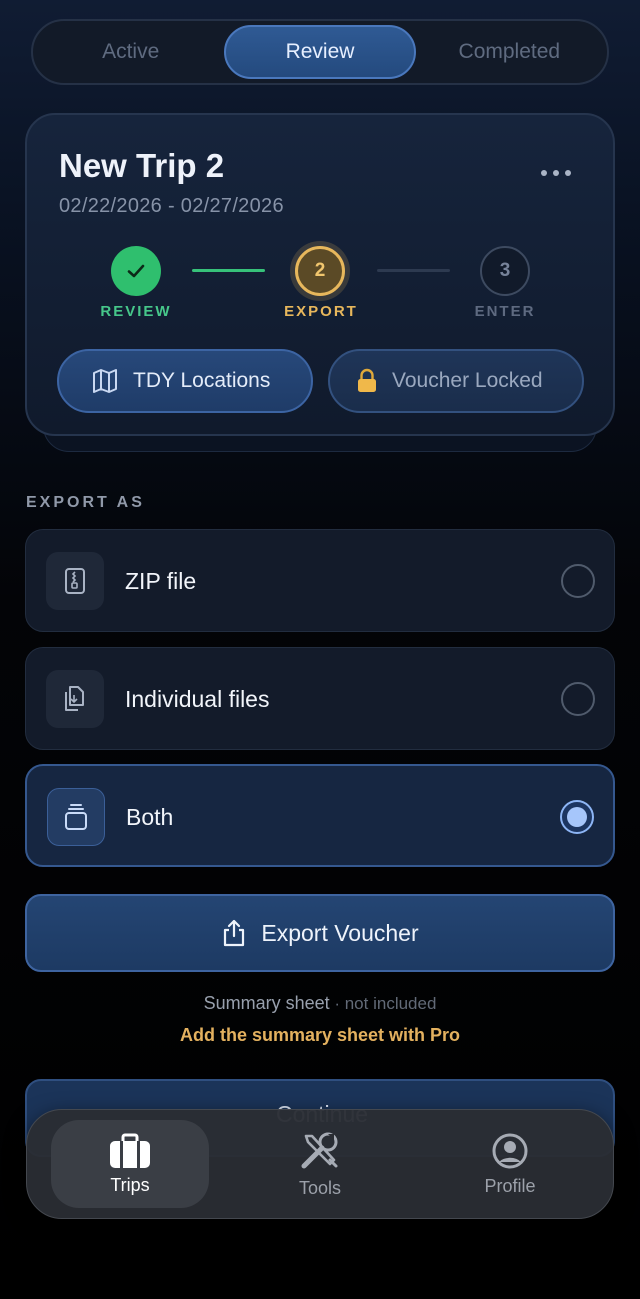 The image size is (640, 1299). I want to click on map-icon, so click(105, 381).